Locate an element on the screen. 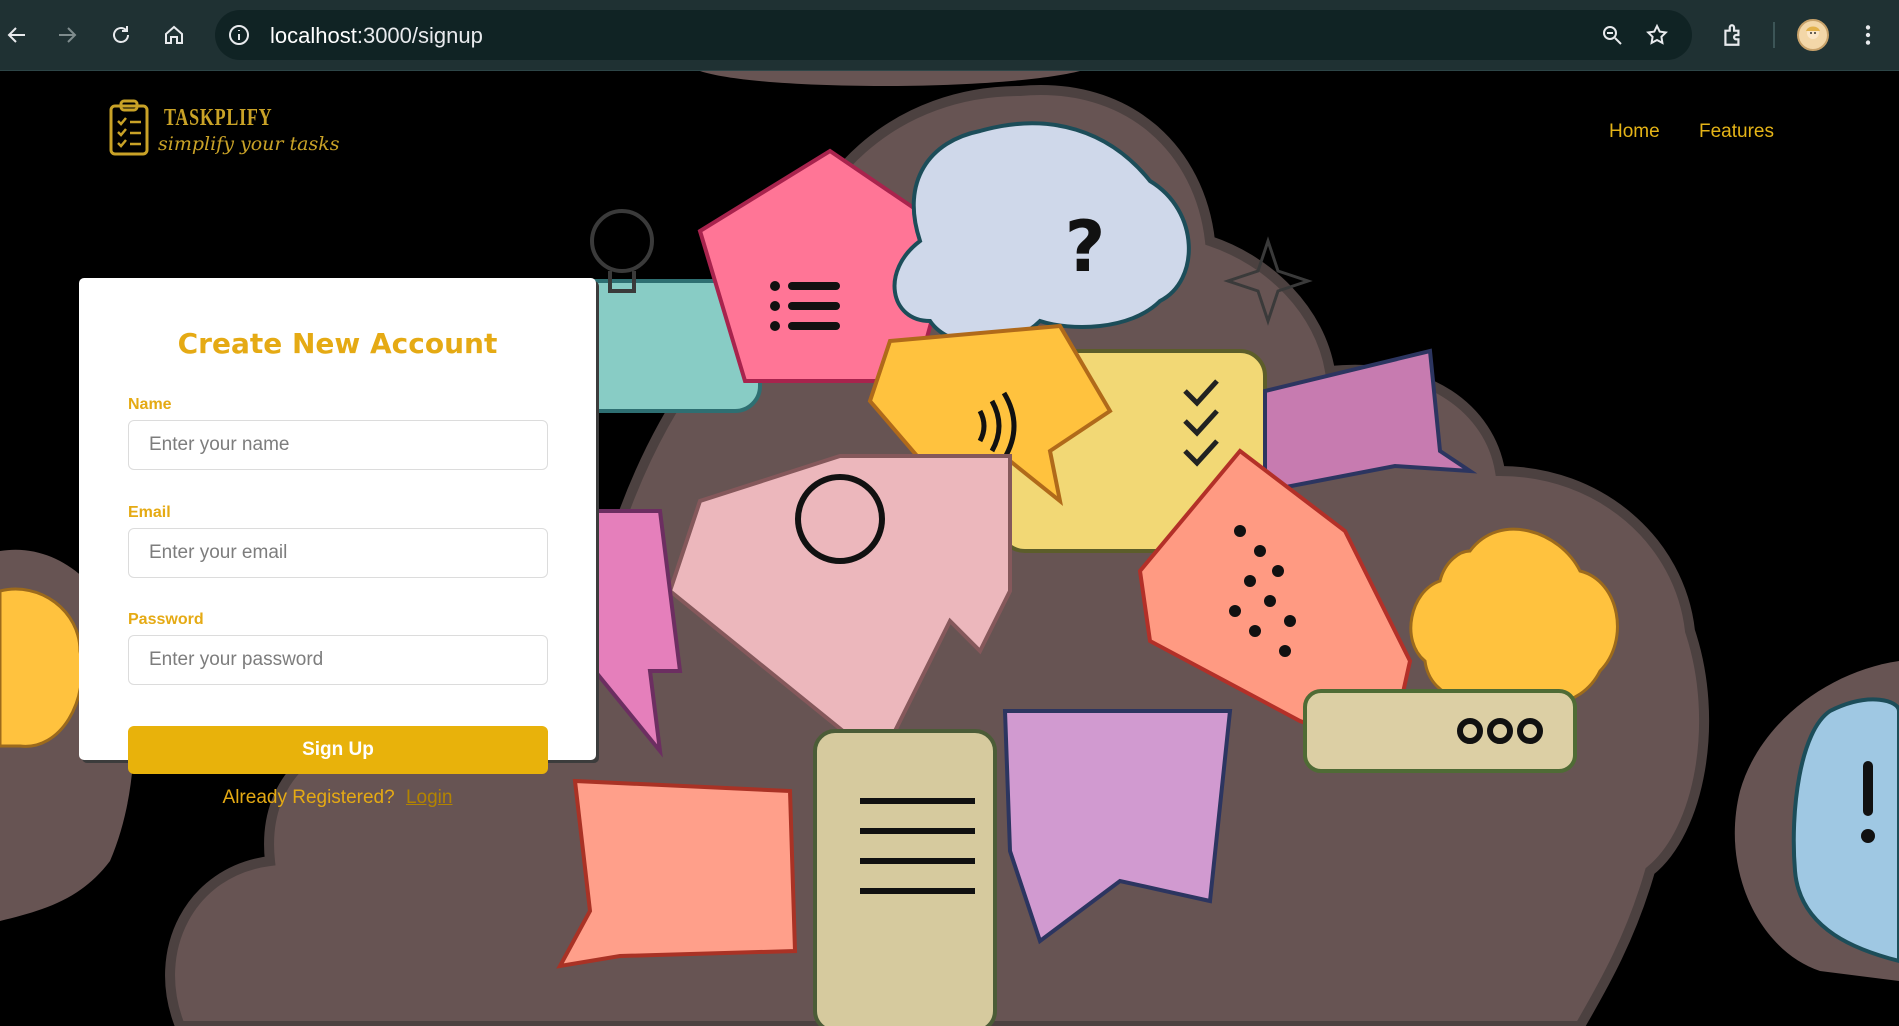 The image size is (1899, 1026). text-lines-bubble is located at coordinates (905, 877).